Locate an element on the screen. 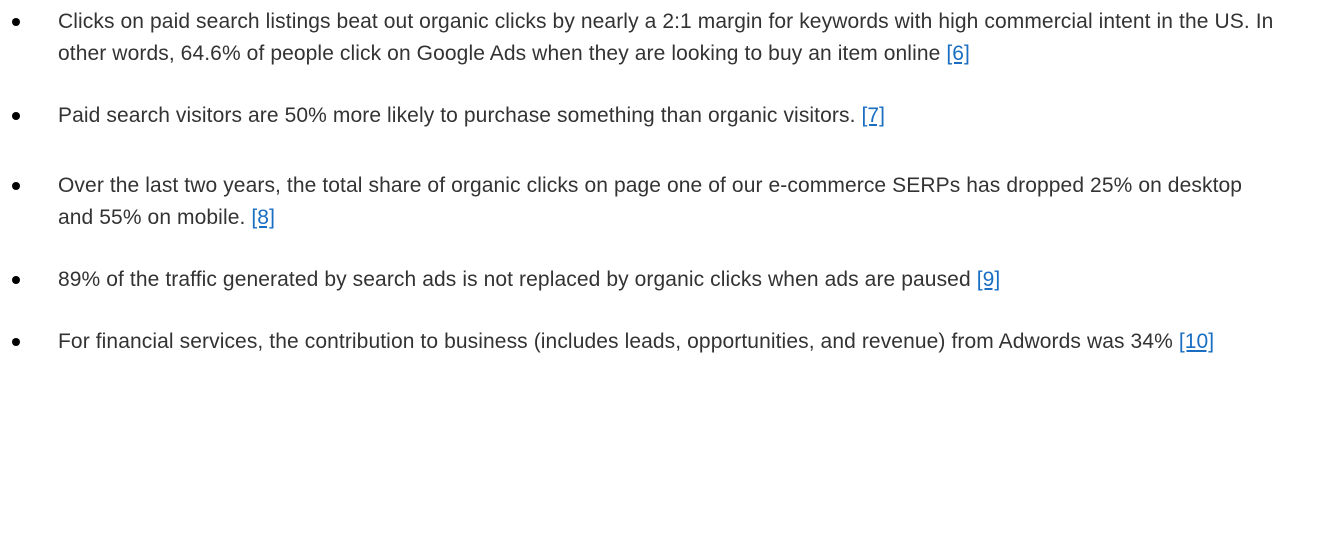 The height and width of the screenshot is (539, 1320). citation-link-7: [7] is located at coordinates (873, 115).